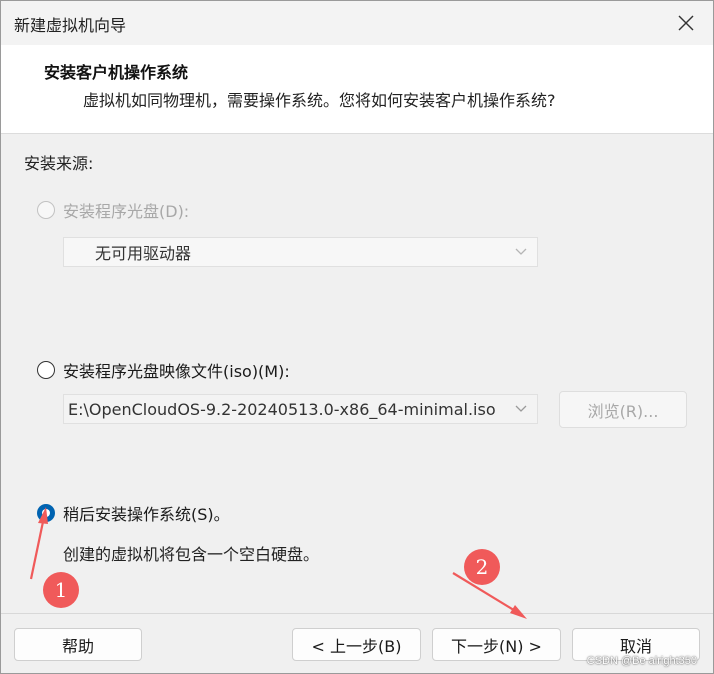  Describe the element at coordinates (356, 644) in the screenshot. I see `back-button: < 上一步(B)` at that location.